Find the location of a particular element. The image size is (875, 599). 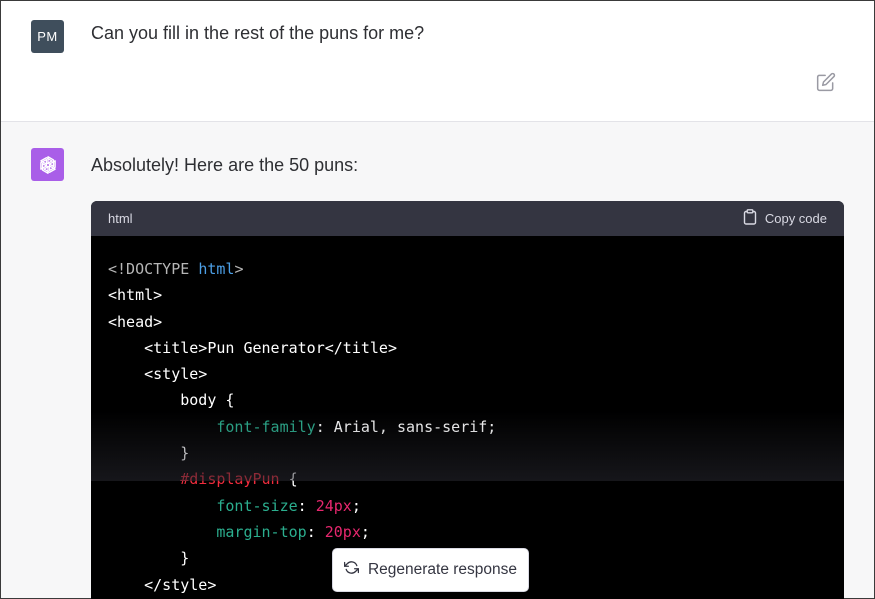

code-token: <style> is located at coordinates (158, 374).